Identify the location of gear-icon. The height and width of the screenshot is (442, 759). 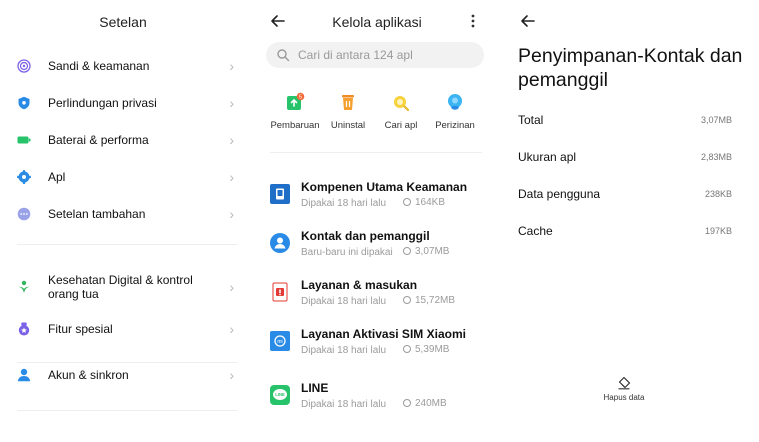
(24, 177).